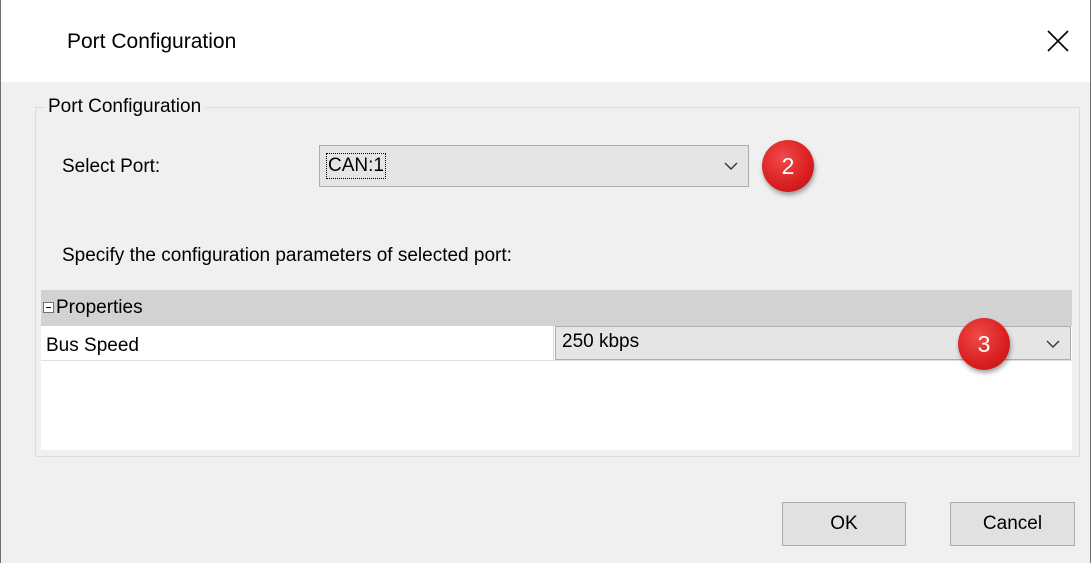 Image resolution: width=1091 pixels, height=563 pixels. What do you see at coordinates (534, 166) in the screenshot?
I see `select-port-combobox: CAN:1` at bounding box center [534, 166].